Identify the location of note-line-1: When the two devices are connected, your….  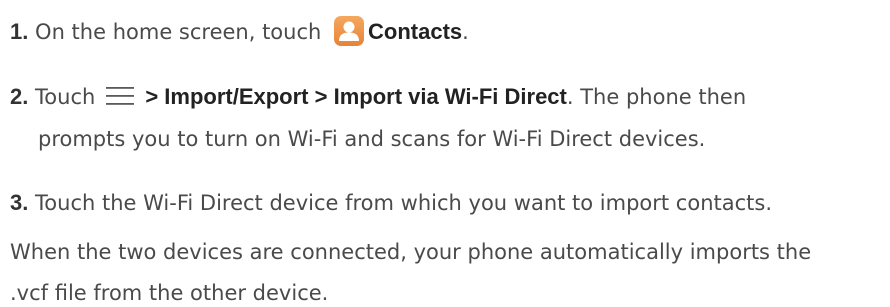
(411, 252).